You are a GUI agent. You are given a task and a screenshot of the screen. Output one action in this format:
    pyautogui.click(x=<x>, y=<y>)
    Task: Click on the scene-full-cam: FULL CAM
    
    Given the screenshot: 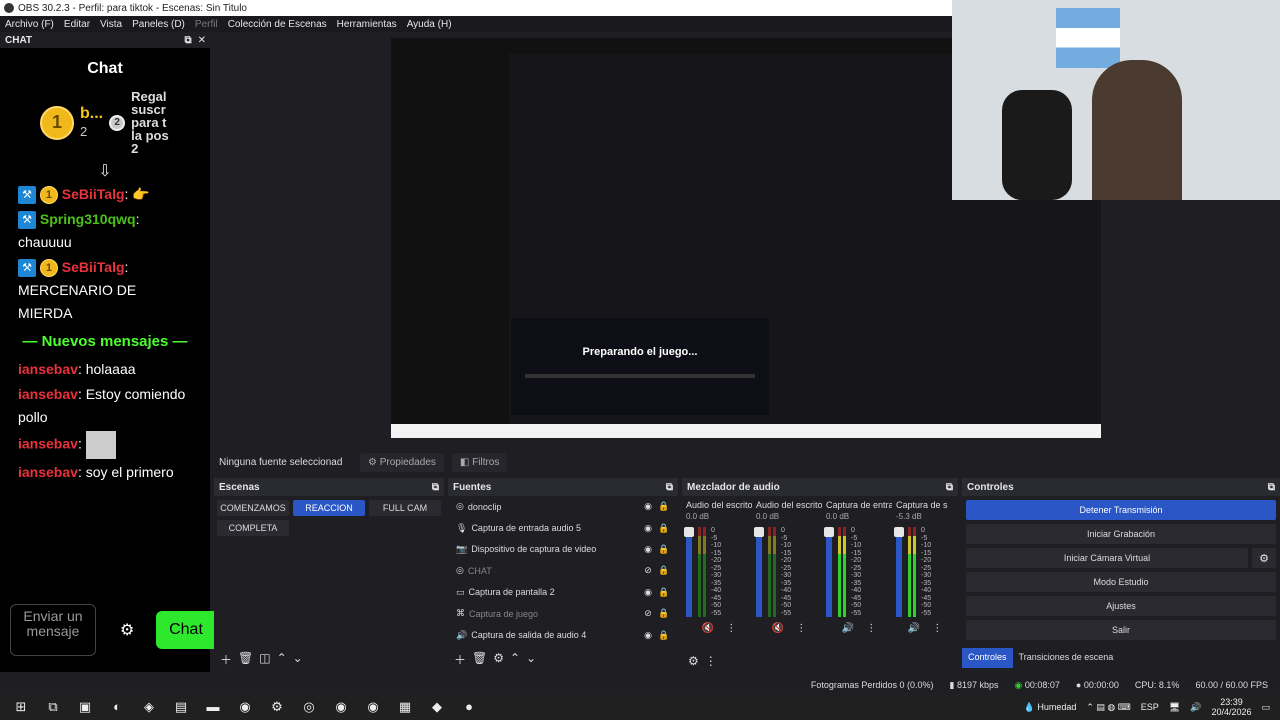 What is the action you would take?
    pyautogui.click(x=405, y=508)
    